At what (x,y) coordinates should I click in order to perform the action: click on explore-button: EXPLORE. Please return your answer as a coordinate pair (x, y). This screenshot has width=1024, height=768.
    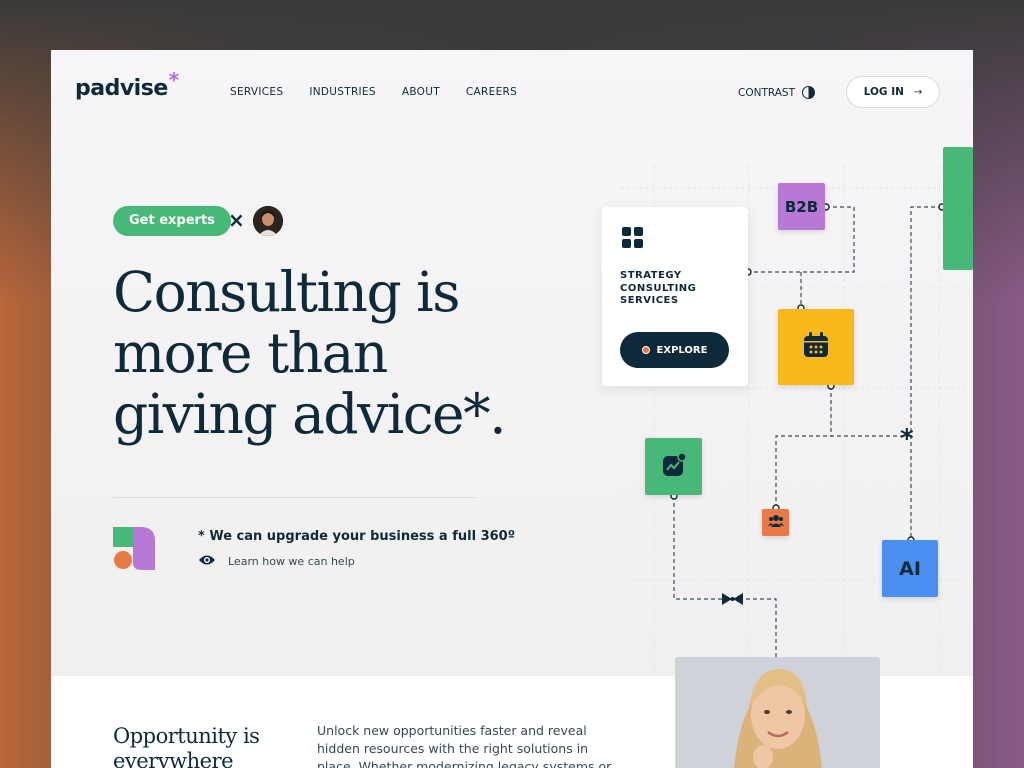
    Looking at the image, I should click on (674, 350).